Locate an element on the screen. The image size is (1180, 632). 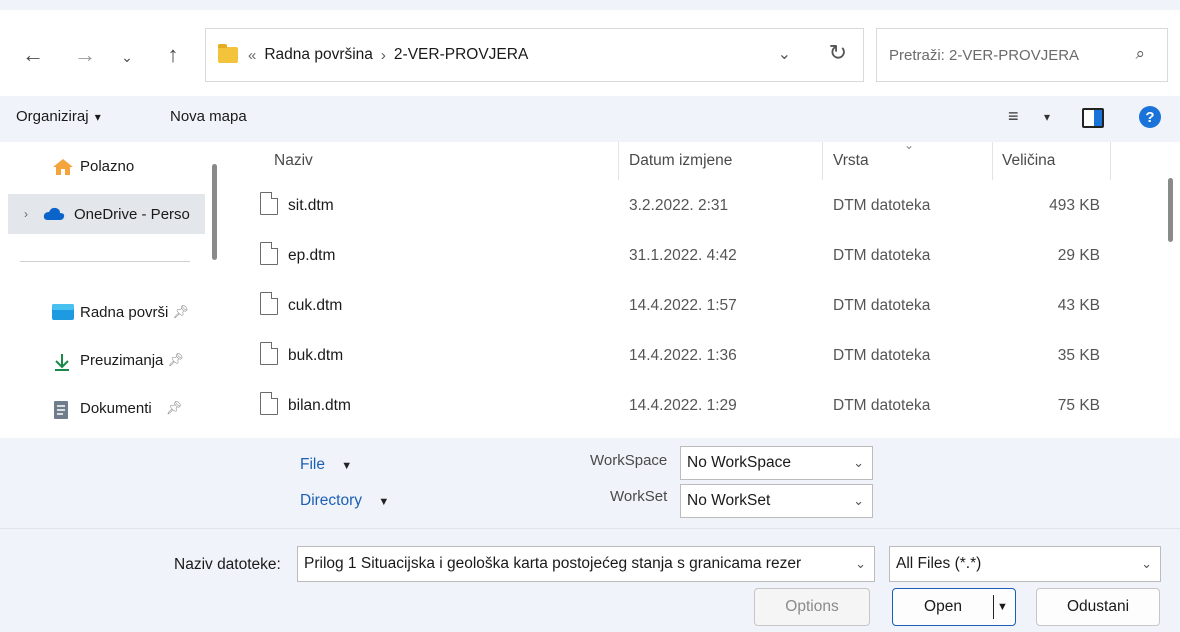
search-icon: ⌕ is located at coordinates (1140, 53).